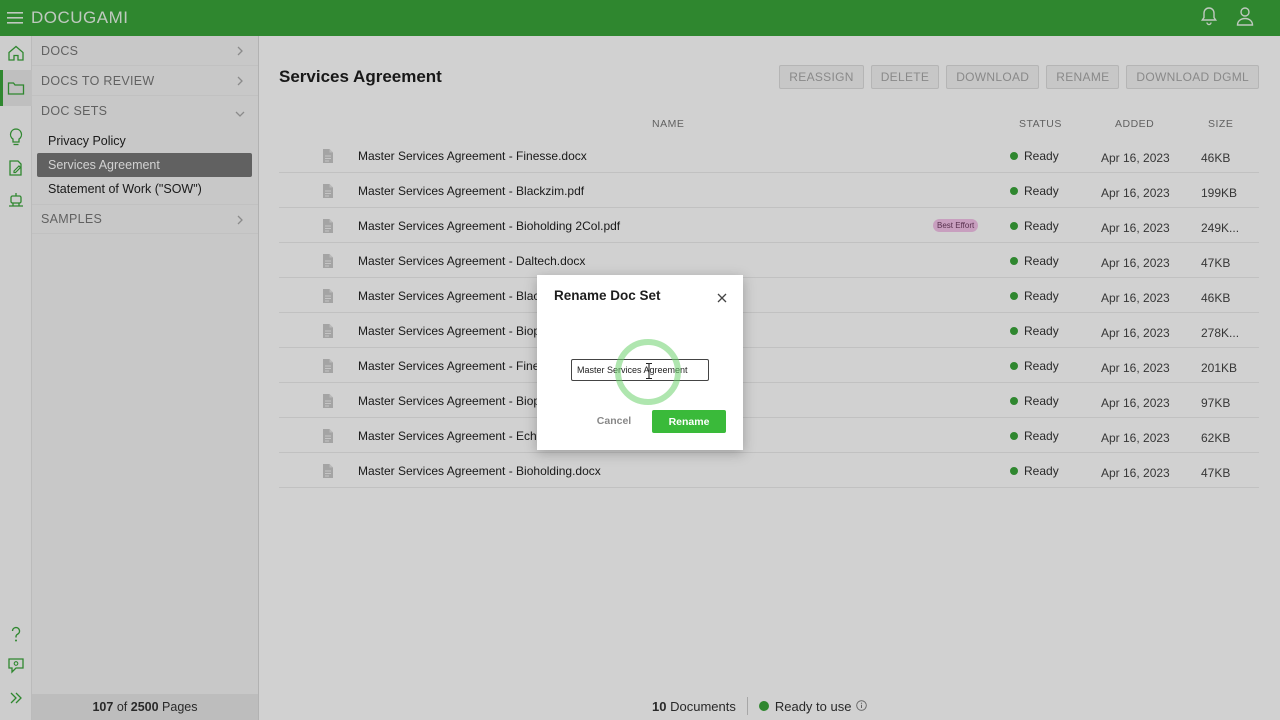 This screenshot has height=720, width=1280. I want to click on rename-doc-set-dialog: Rename Doc Set Cancel Rename, so click(640, 362).